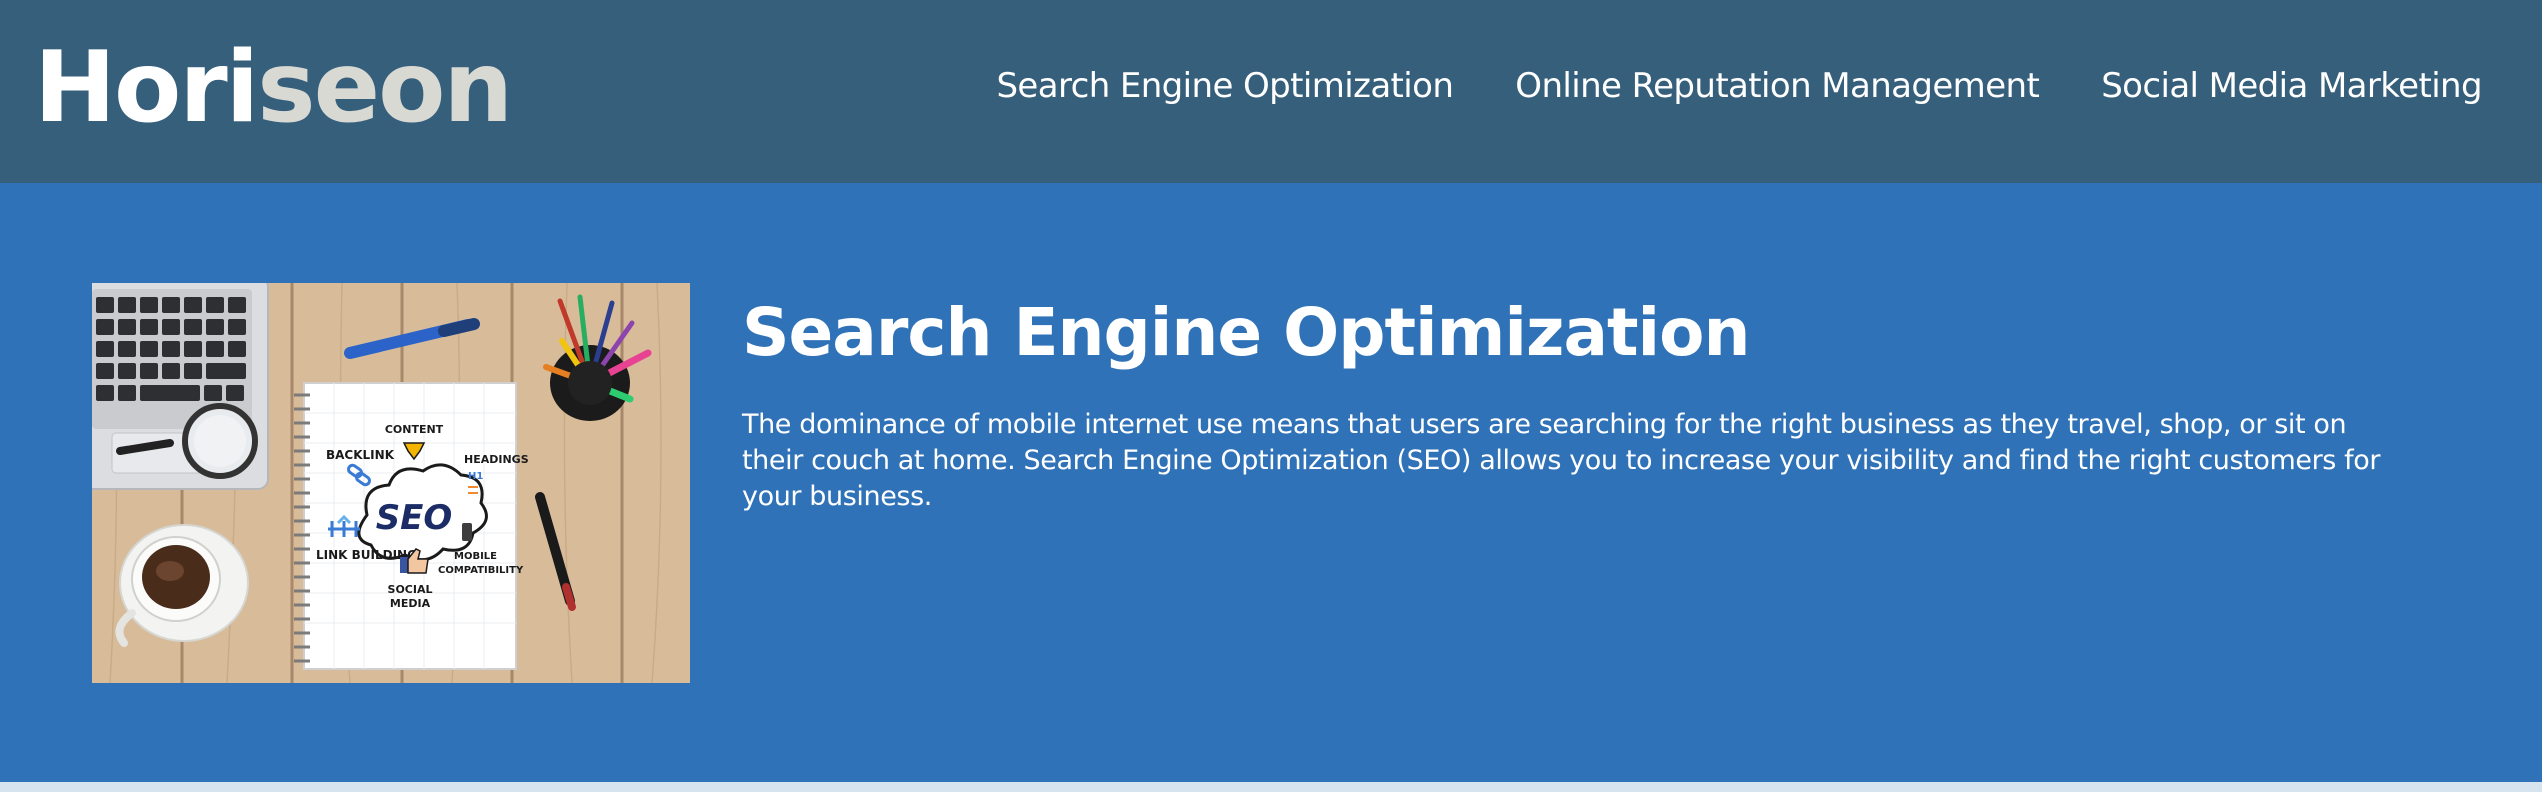 Image resolution: width=2542 pixels, height=792 pixels. Describe the element at coordinates (360, 455) in the screenshot. I see `backlink-label: BACKLINK` at that location.